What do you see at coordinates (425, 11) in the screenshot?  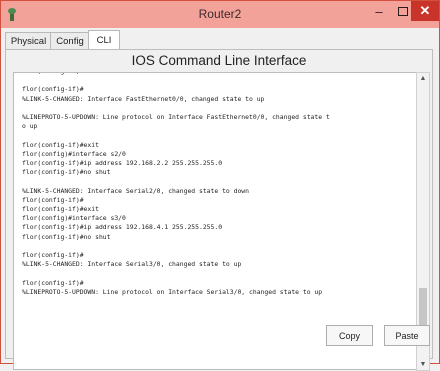 I see `close-button: ✕` at bounding box center [425, 11].